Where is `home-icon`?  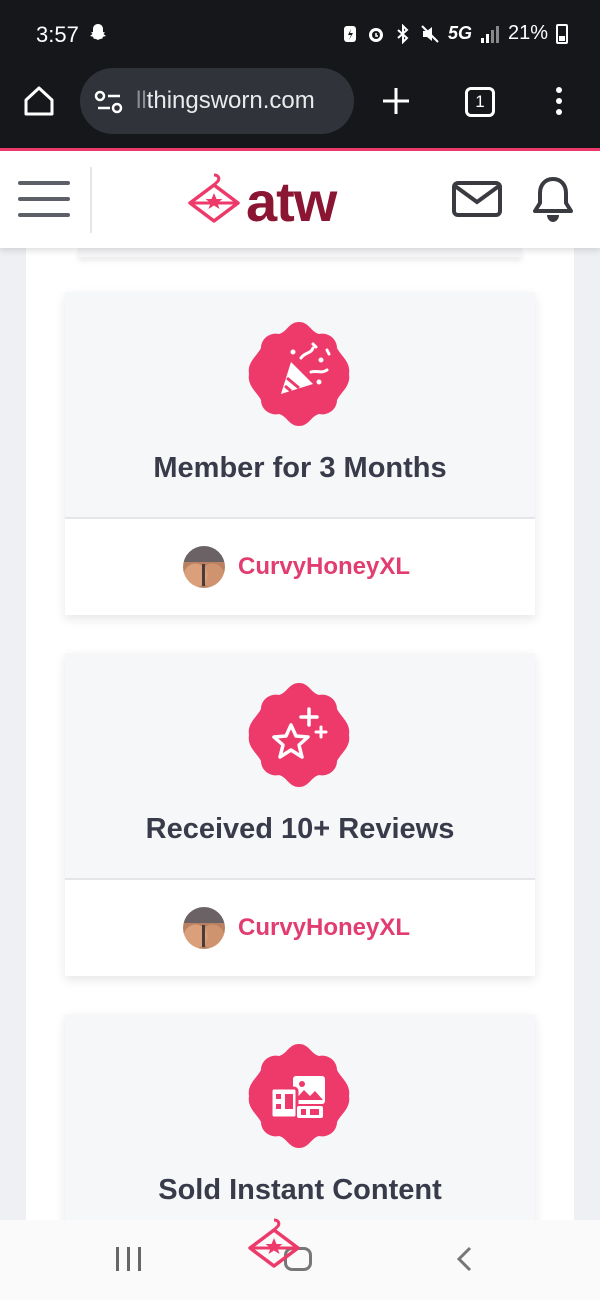
home-icon is located at coordinates (39, 101).